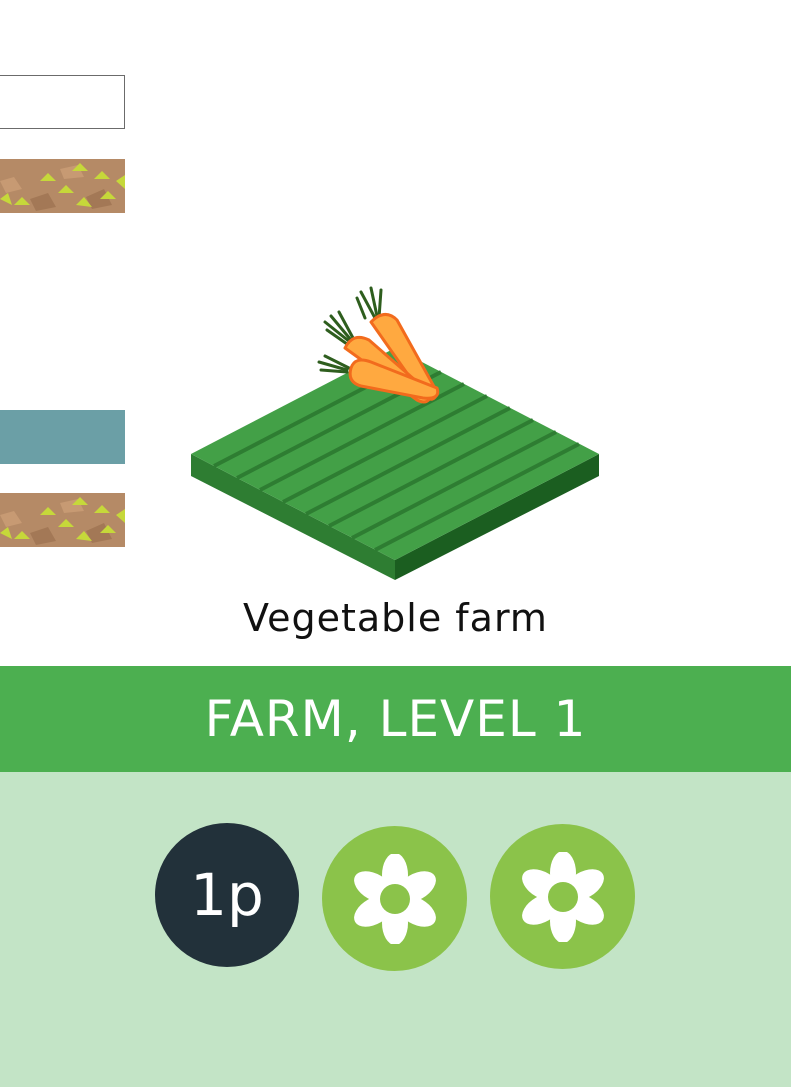  I want to click on card-title-banner: FARM, LEVEL 1, so click(395, 719).